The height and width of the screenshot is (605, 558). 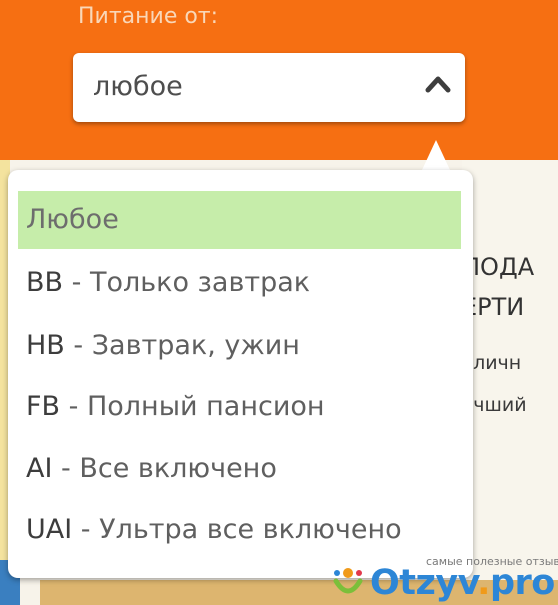 I want to click on option-code: FB, so click(x=43, y=406).